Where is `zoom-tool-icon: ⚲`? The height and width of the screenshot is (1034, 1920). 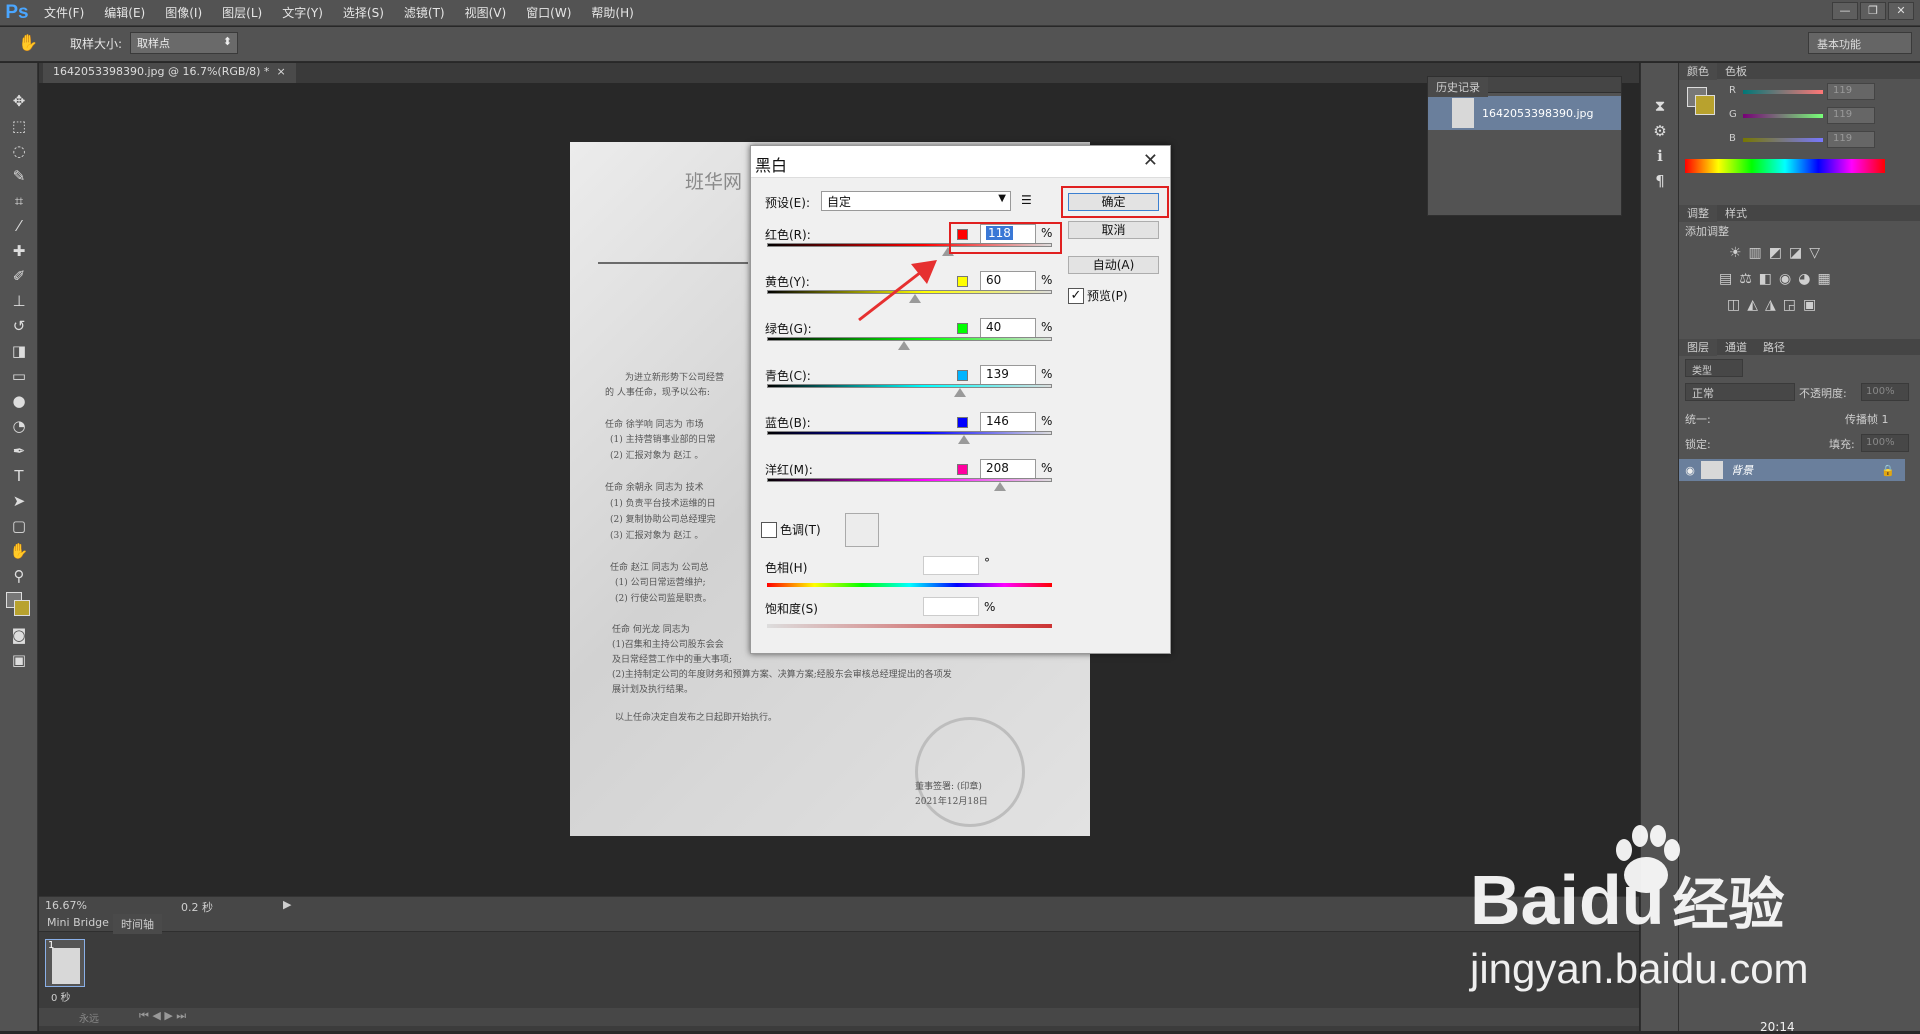
zoom-tool-icon: ⚲ is located at coordinates (19, 575).